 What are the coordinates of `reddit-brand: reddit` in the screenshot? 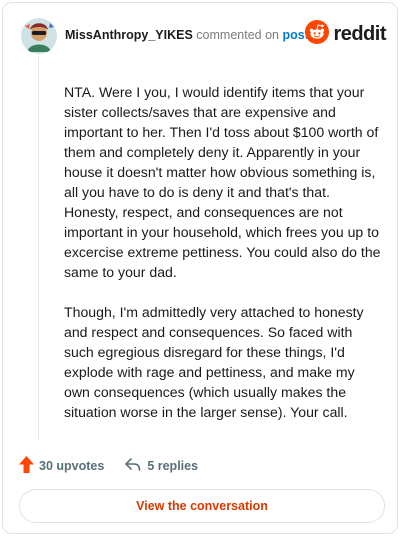 It's located at (345, 34).